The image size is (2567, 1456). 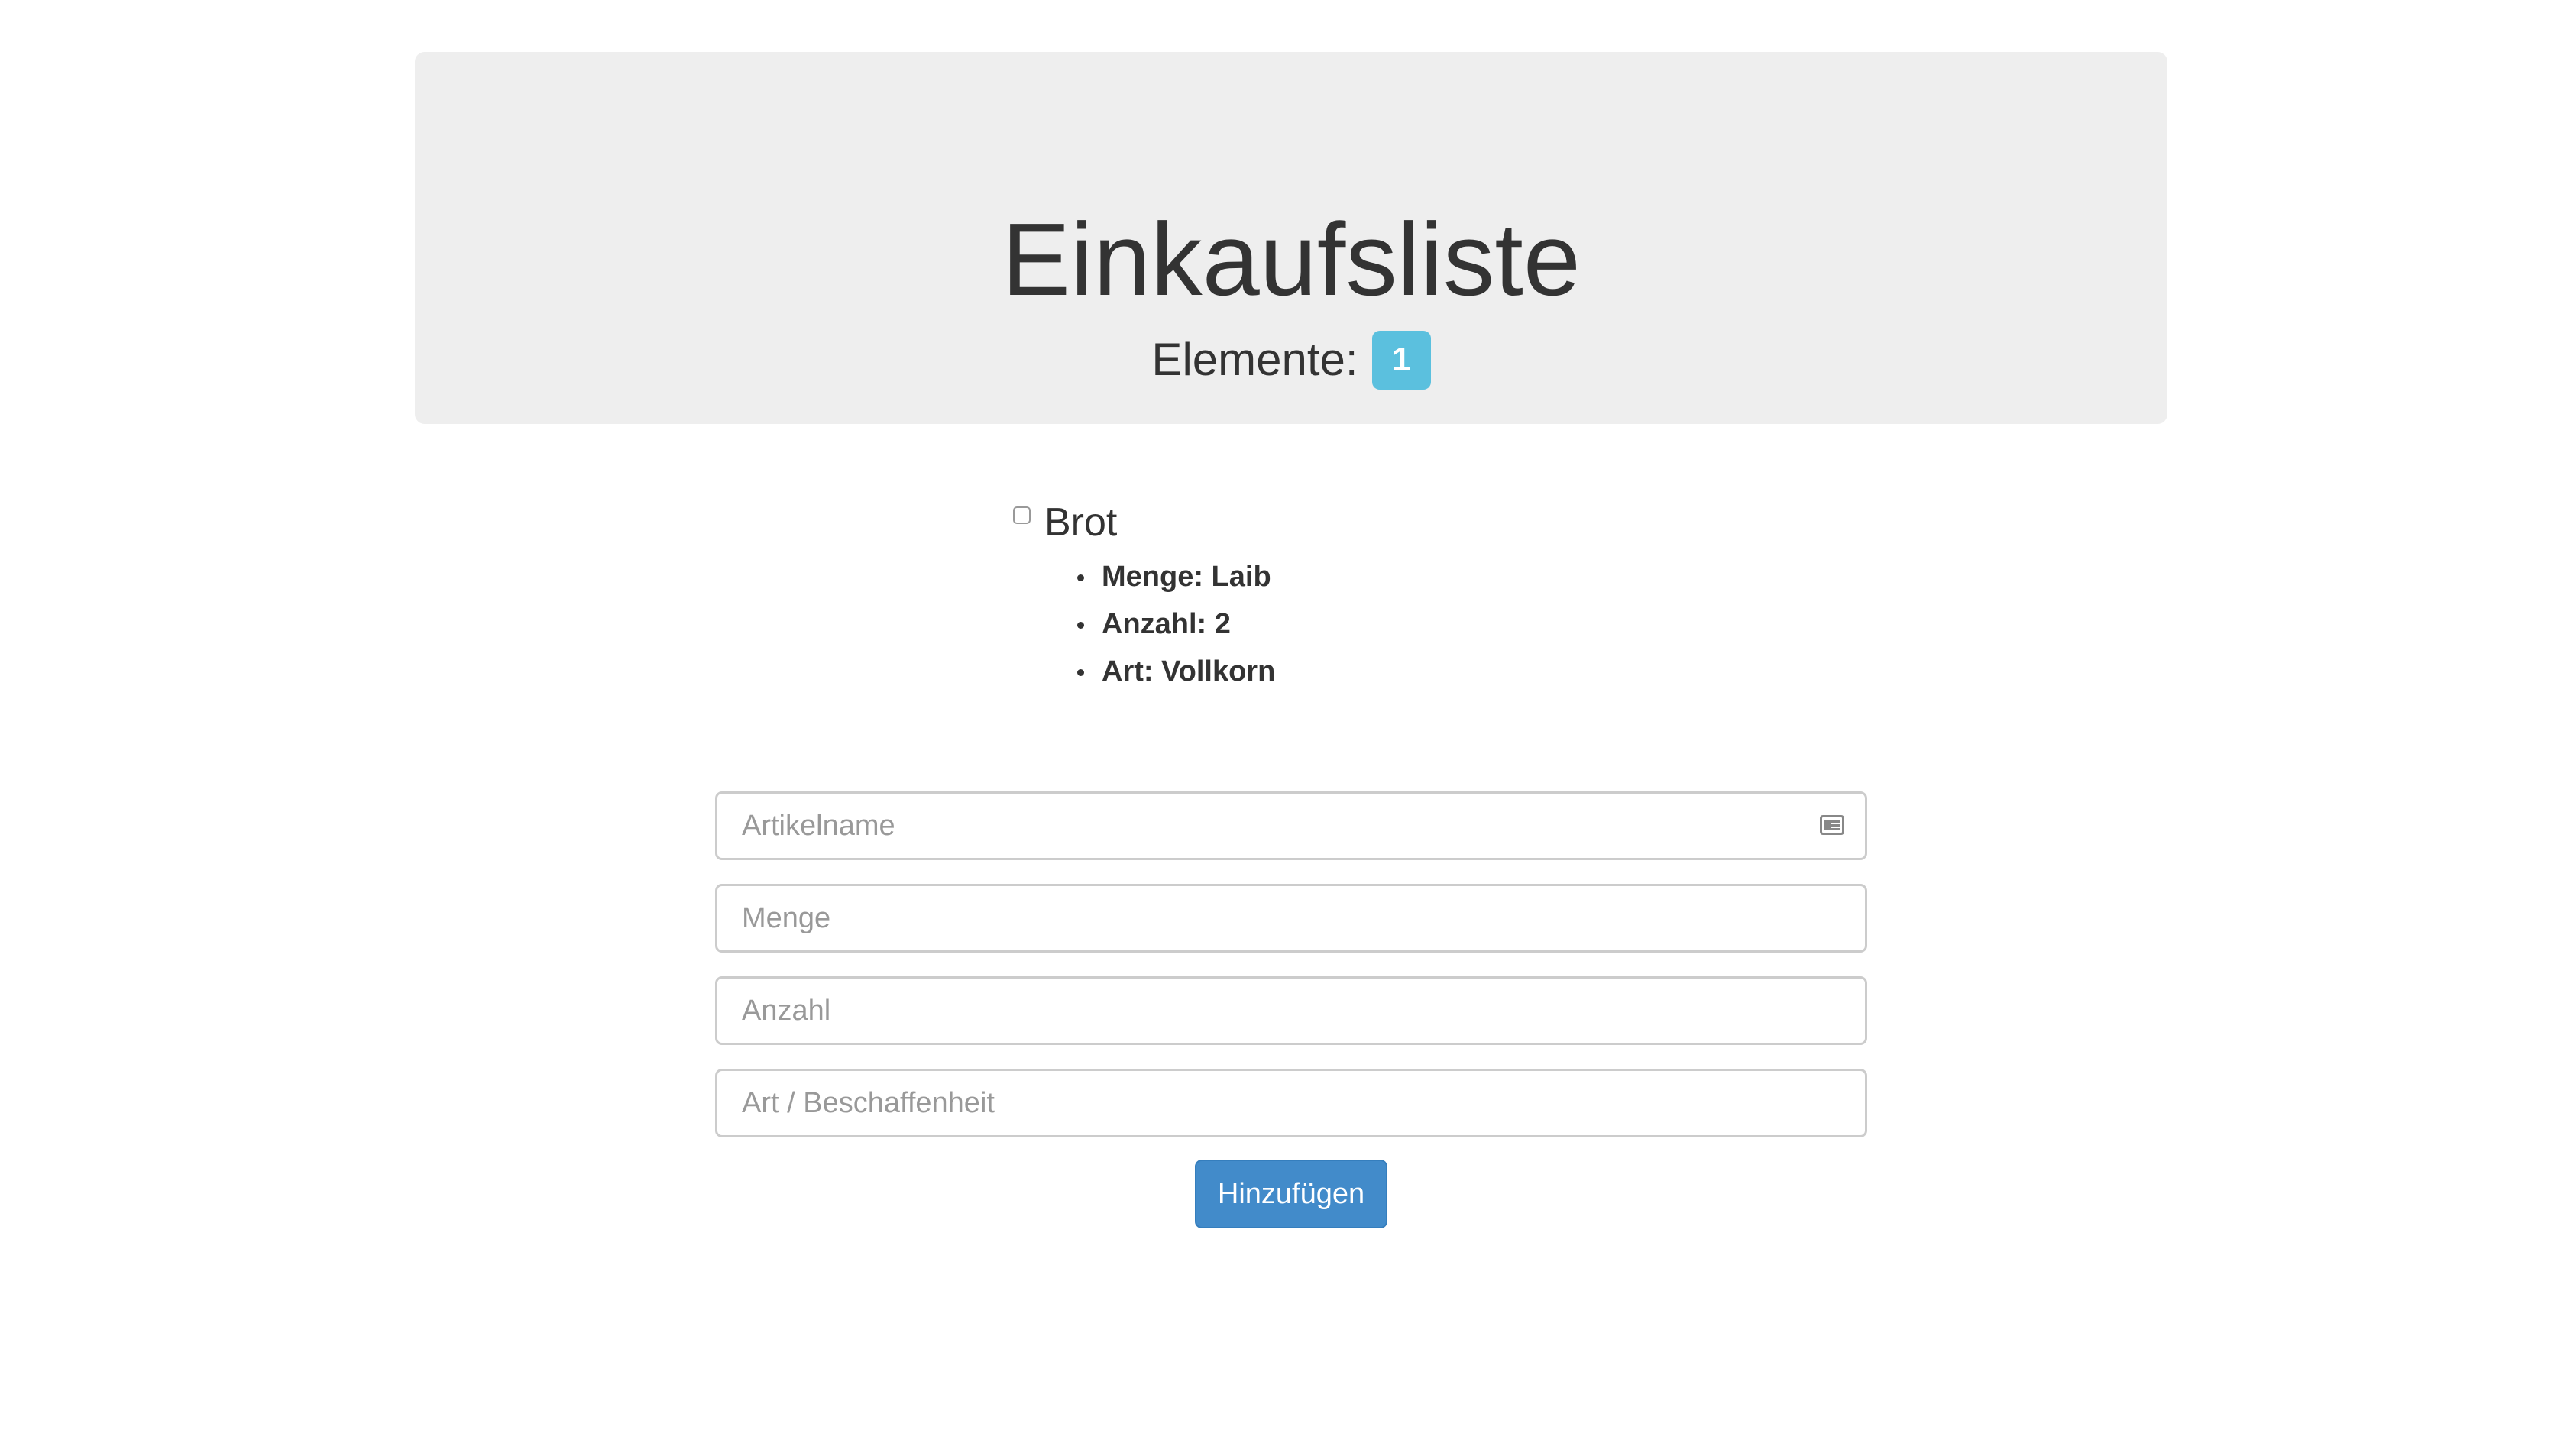 I want to click on list-item: Brot Menge: Laib Anzahl: 2 Art: Vollkorn, so click(x=1144, y=591).